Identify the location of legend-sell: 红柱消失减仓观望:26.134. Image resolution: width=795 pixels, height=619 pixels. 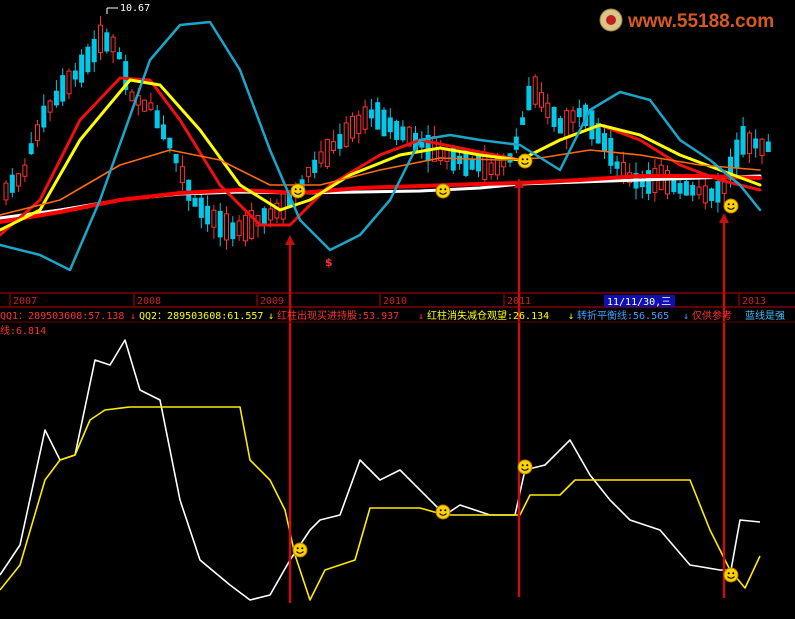
(488, 315).